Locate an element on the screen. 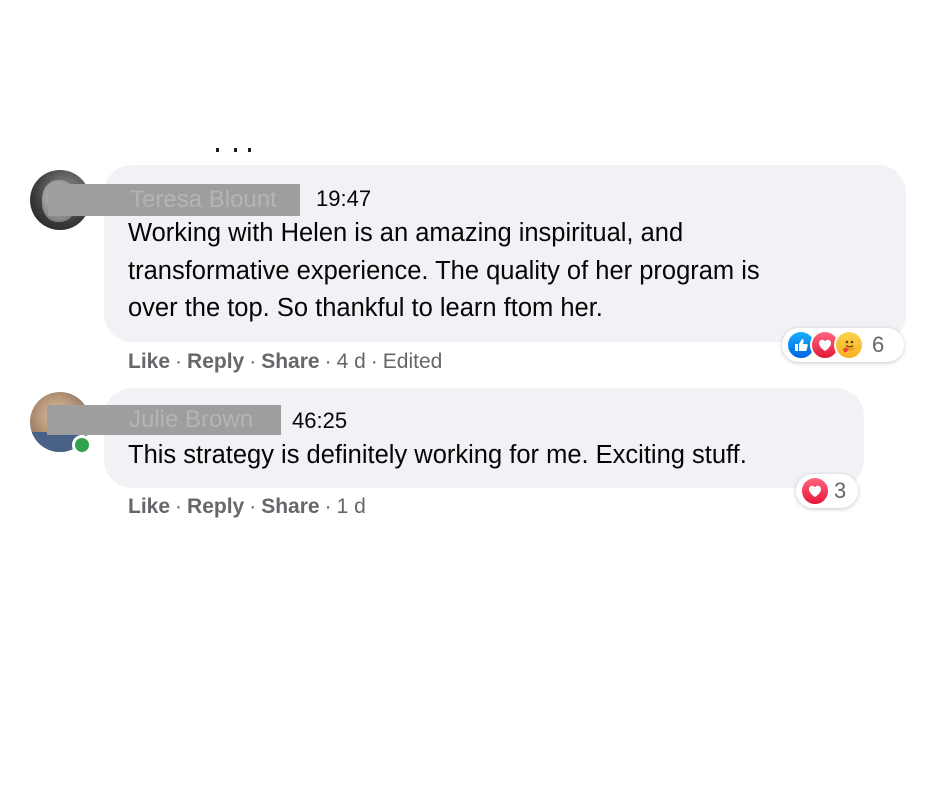 The image size is (940, 788). love-icon is located at coordinates (815, 491).